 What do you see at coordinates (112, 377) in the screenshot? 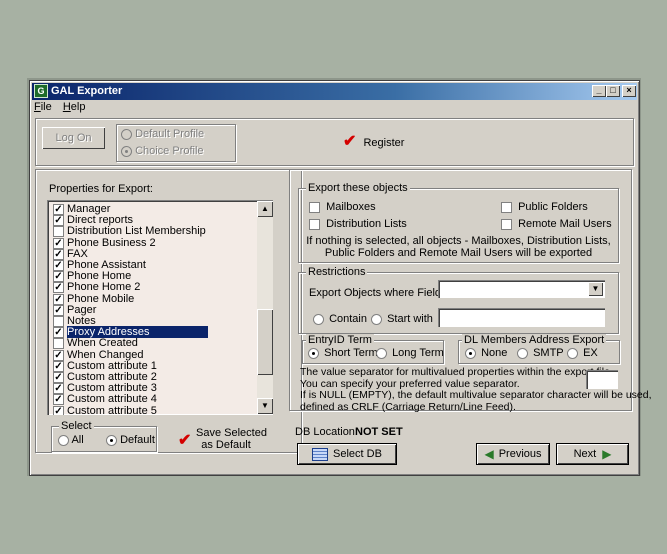
I see `property-label: Custom attribute 2` at bounding box center [112, 377].